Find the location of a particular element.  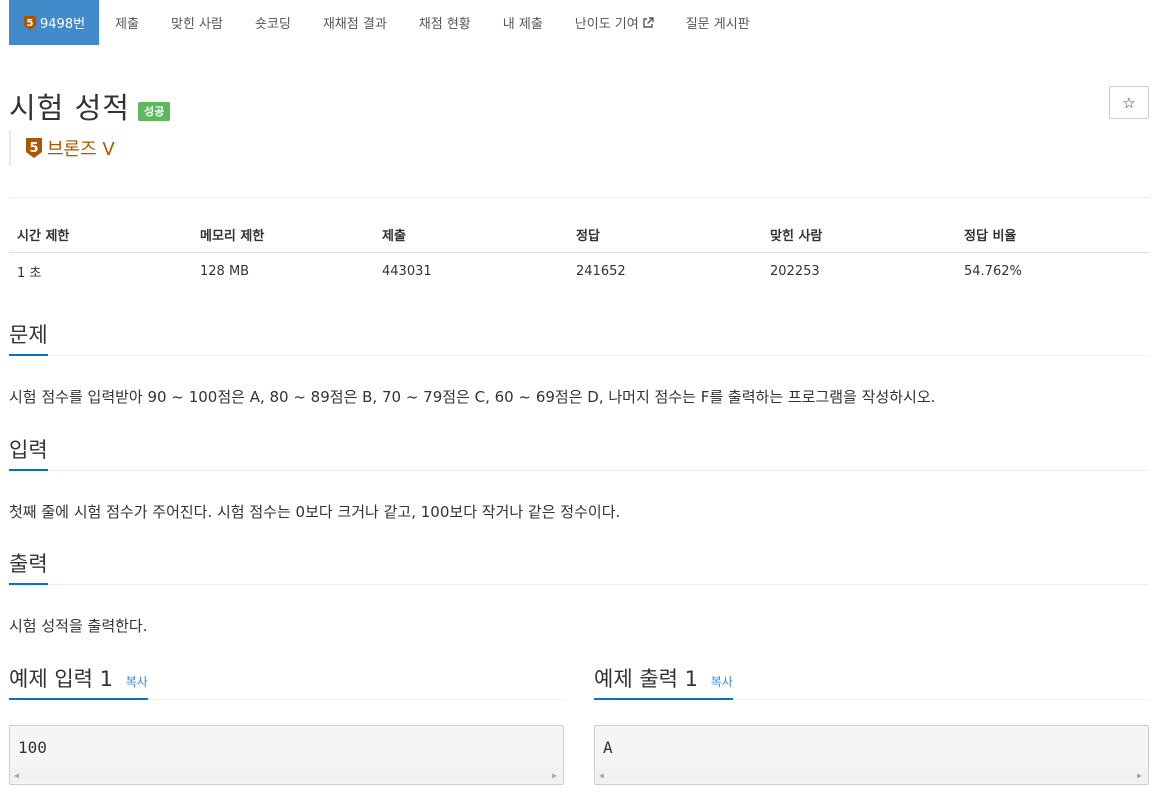

problem-title: 시험 성적 is located at coordinates (69, 108).